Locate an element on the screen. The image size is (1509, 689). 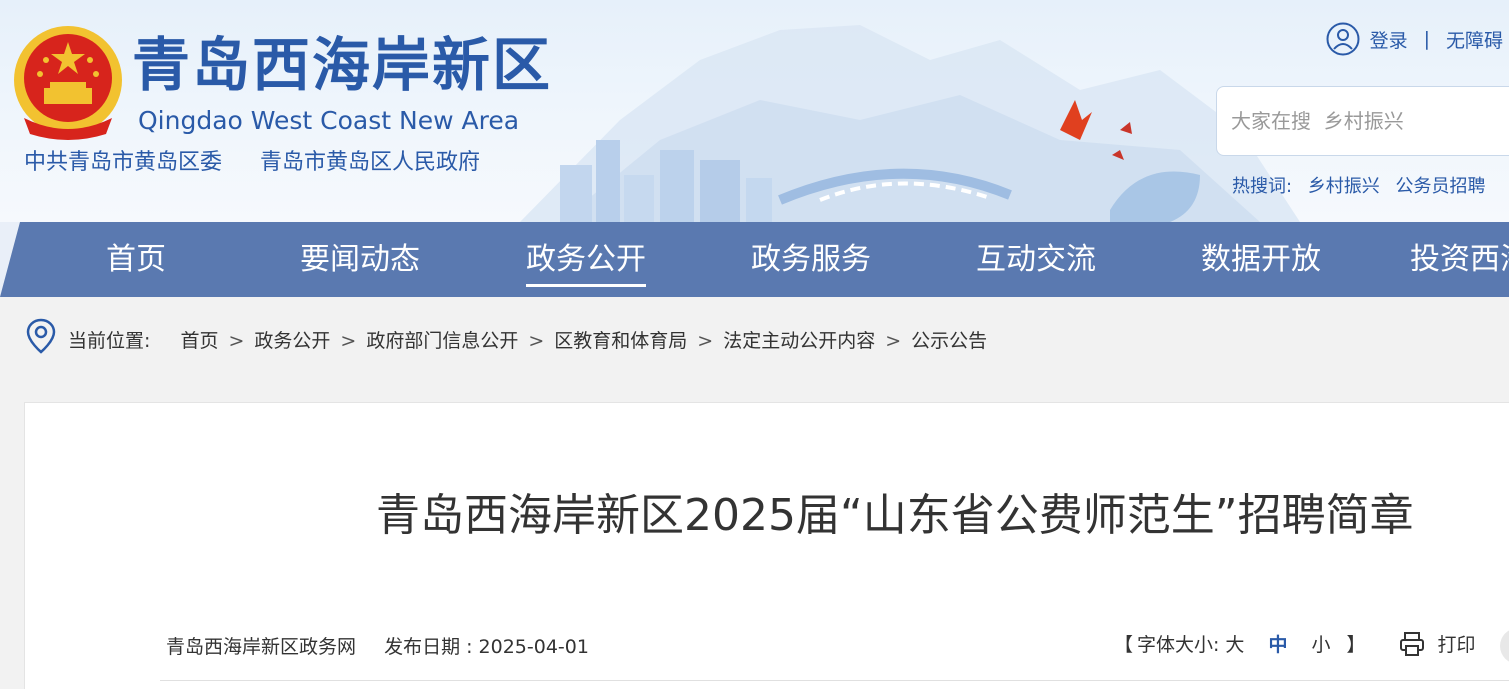
hot-search: 热搜词: 乡村振兴 公务员招聘 is located at coordinates (1364, 185).